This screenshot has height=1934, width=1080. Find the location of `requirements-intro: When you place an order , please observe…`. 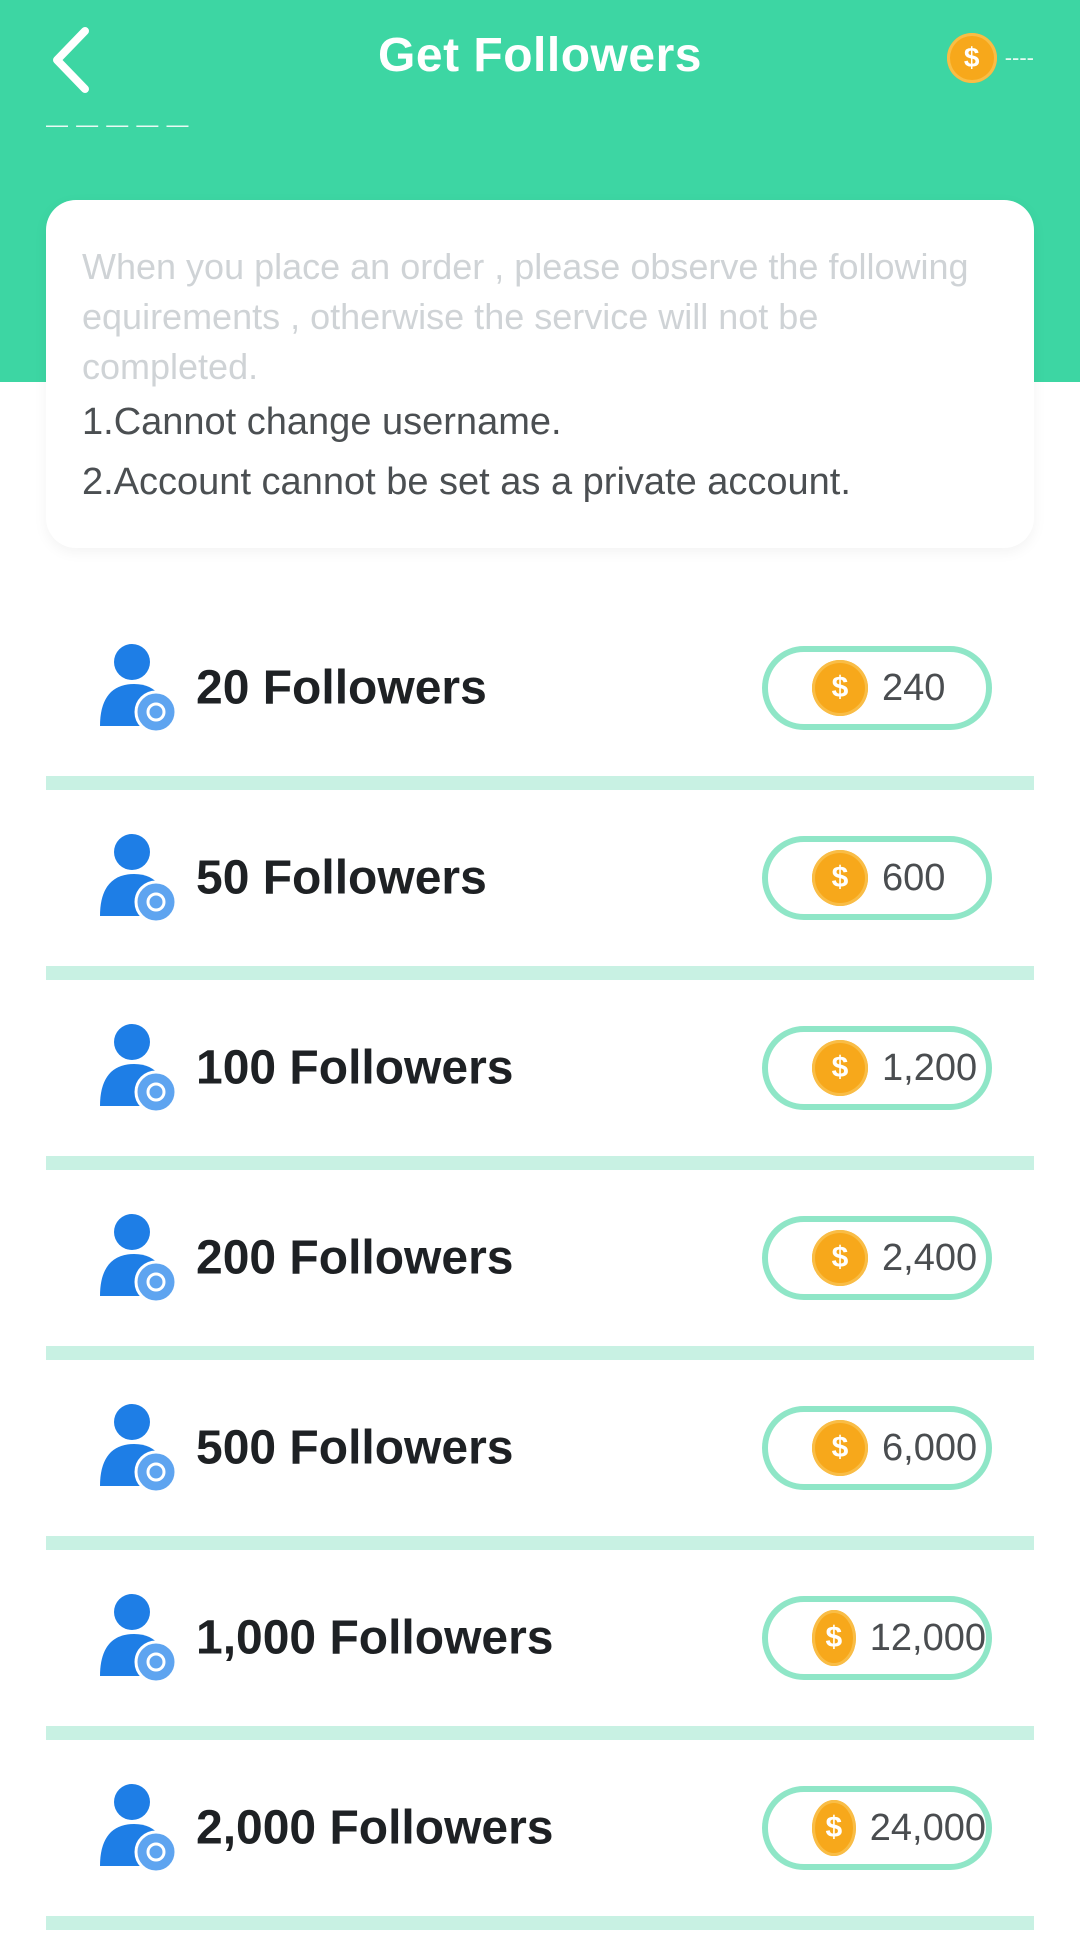

requirements-intro: When you place an order , please observe… is located at coordinates (525, 316).